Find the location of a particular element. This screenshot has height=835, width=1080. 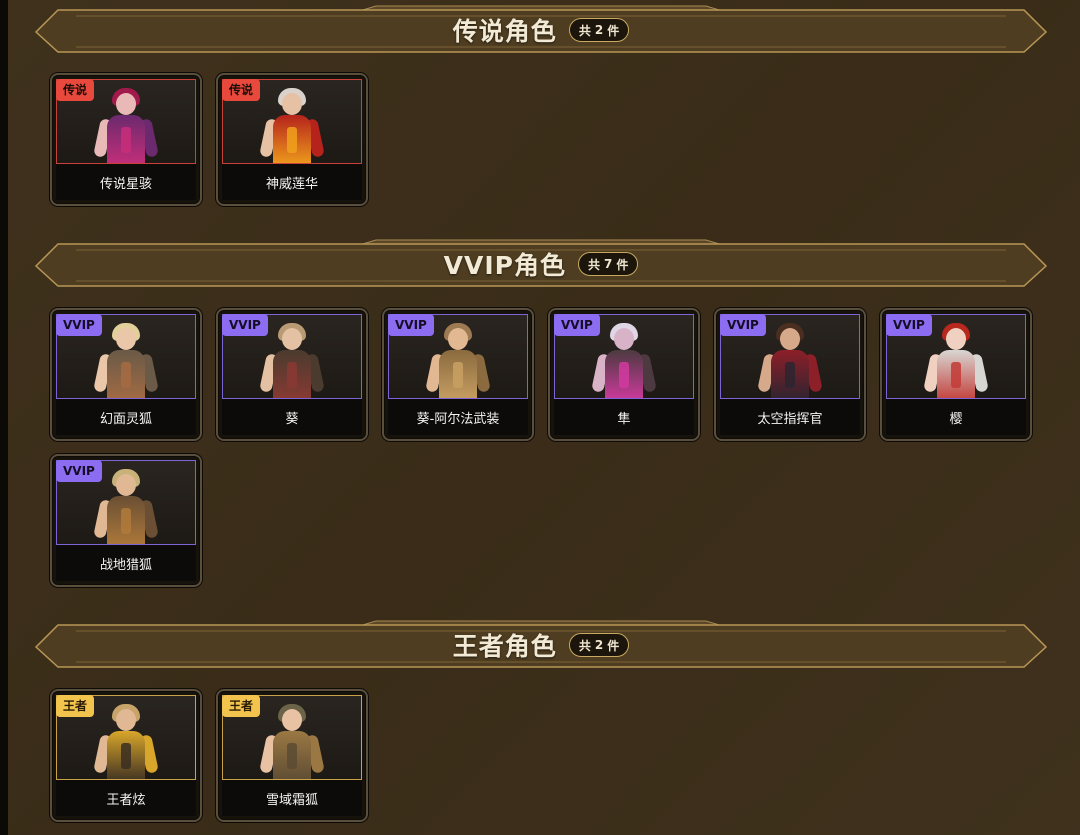

left-edge is located at coordinates (4, 417).